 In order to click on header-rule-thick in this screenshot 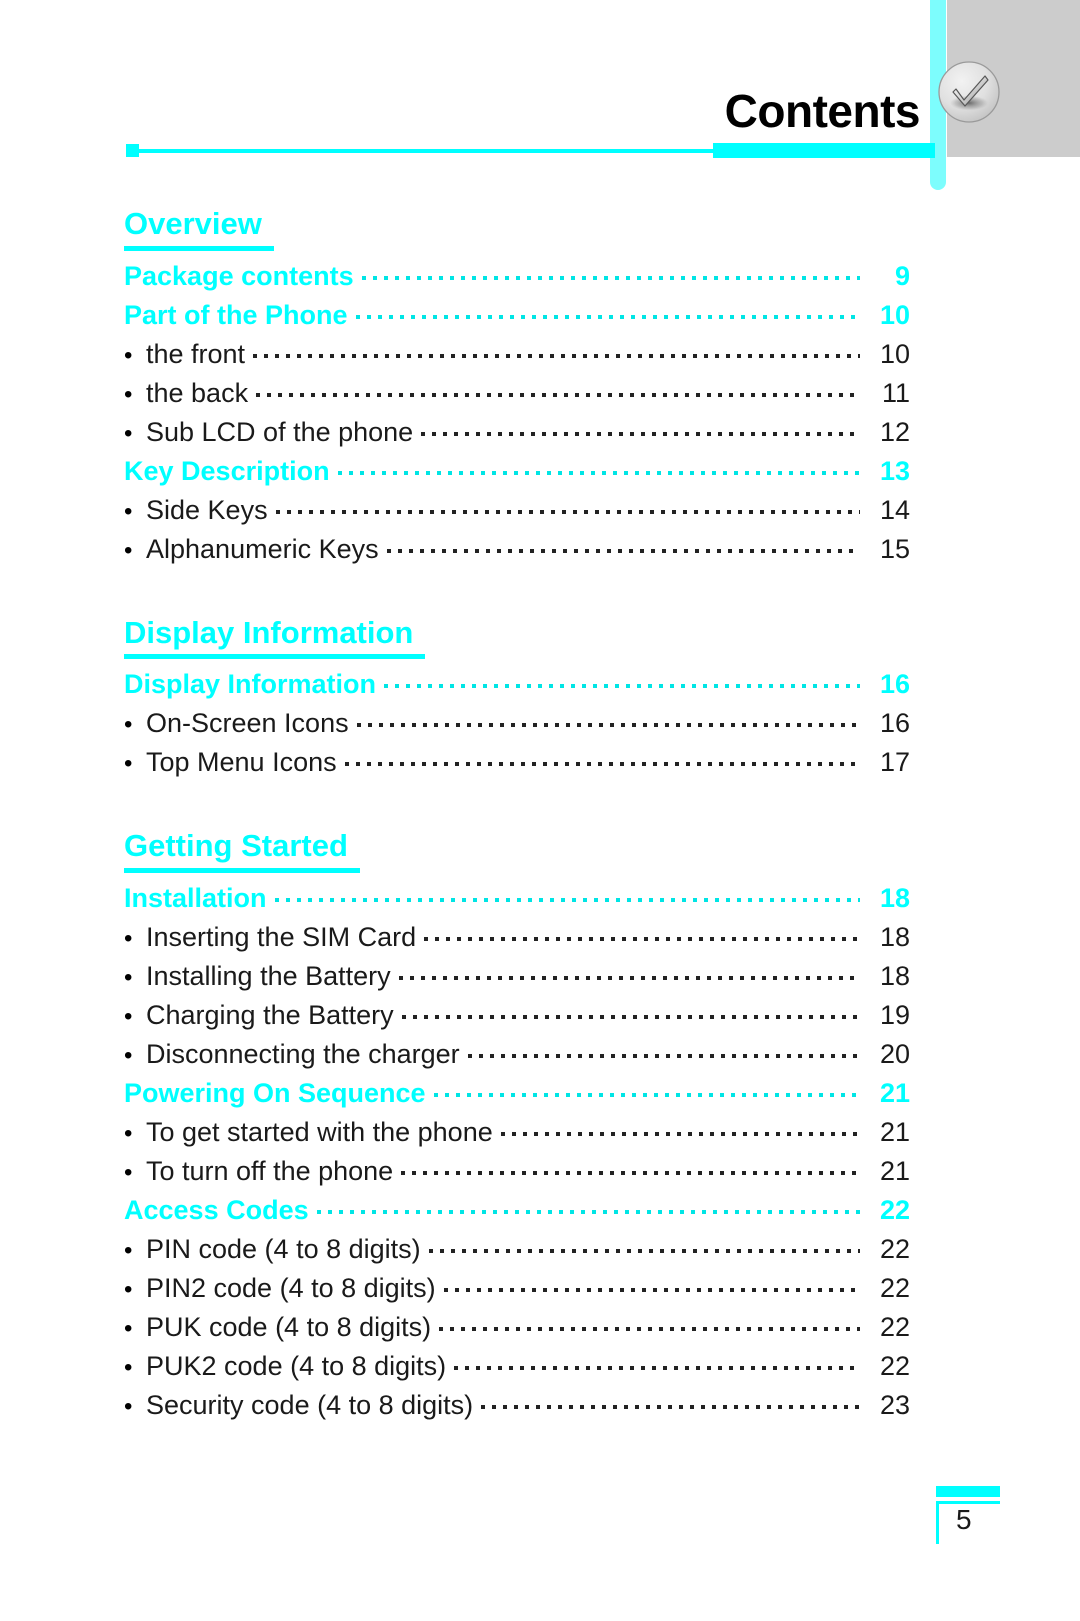, I will do `click(824, 150)`.